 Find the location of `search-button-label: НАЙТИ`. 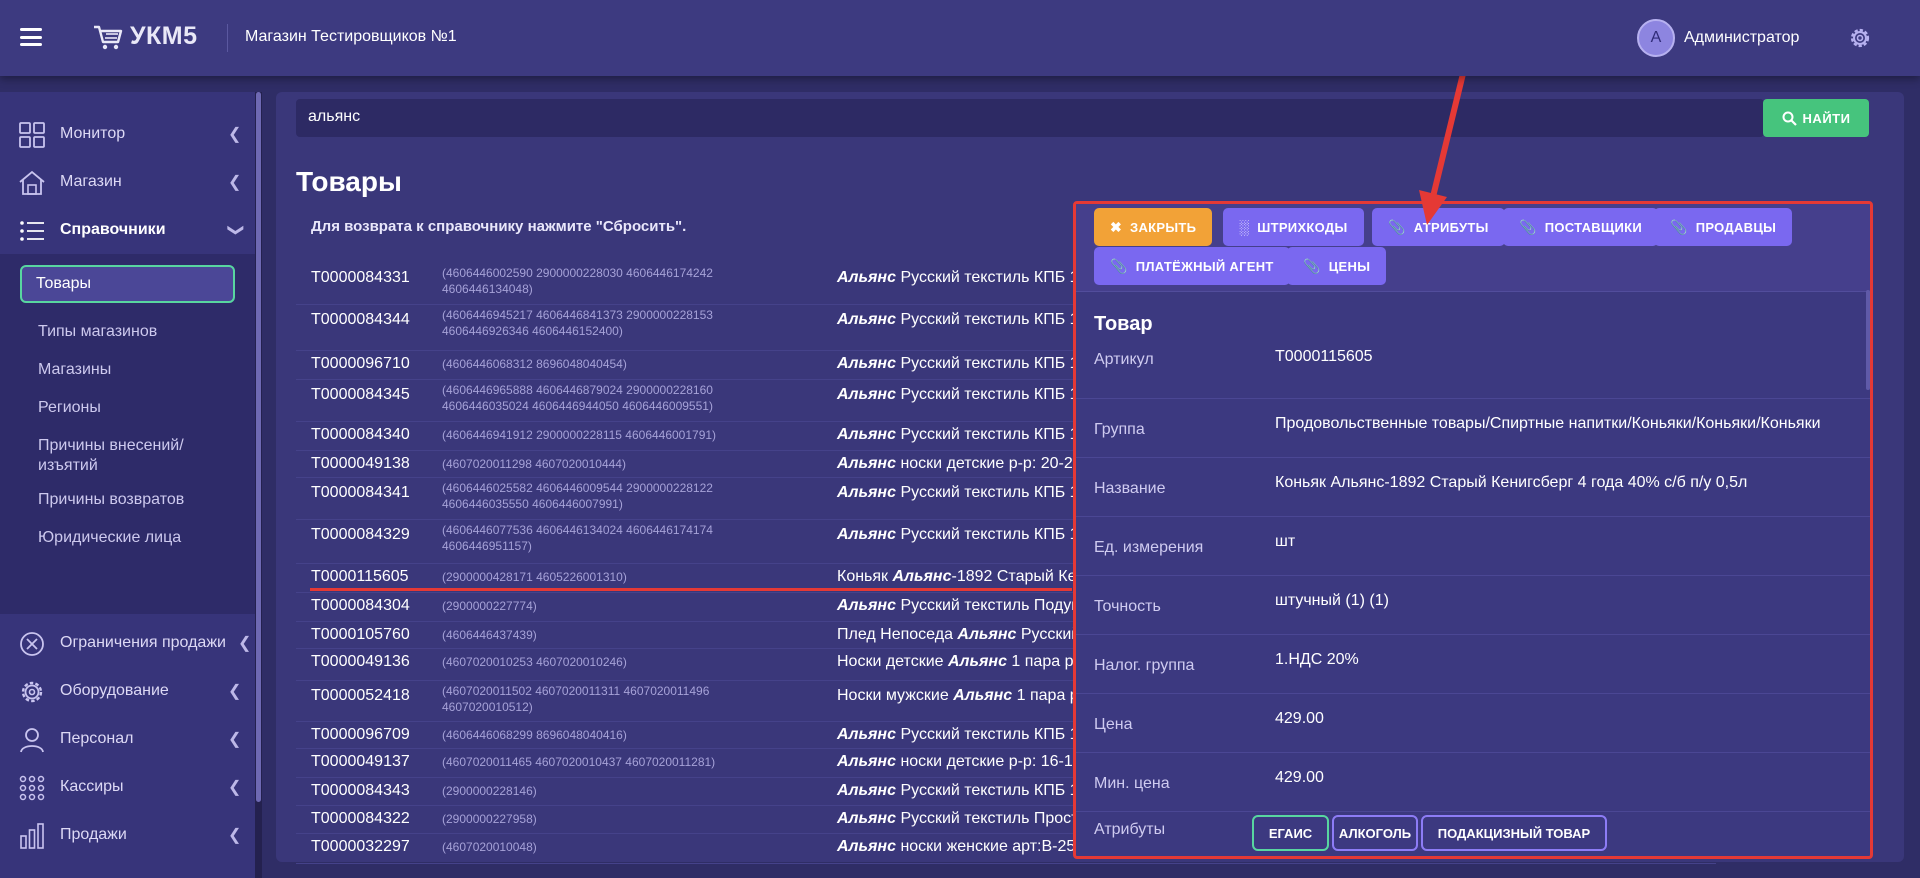

search-button-label: НАЙТИ is located at coordinates (1826, 118).